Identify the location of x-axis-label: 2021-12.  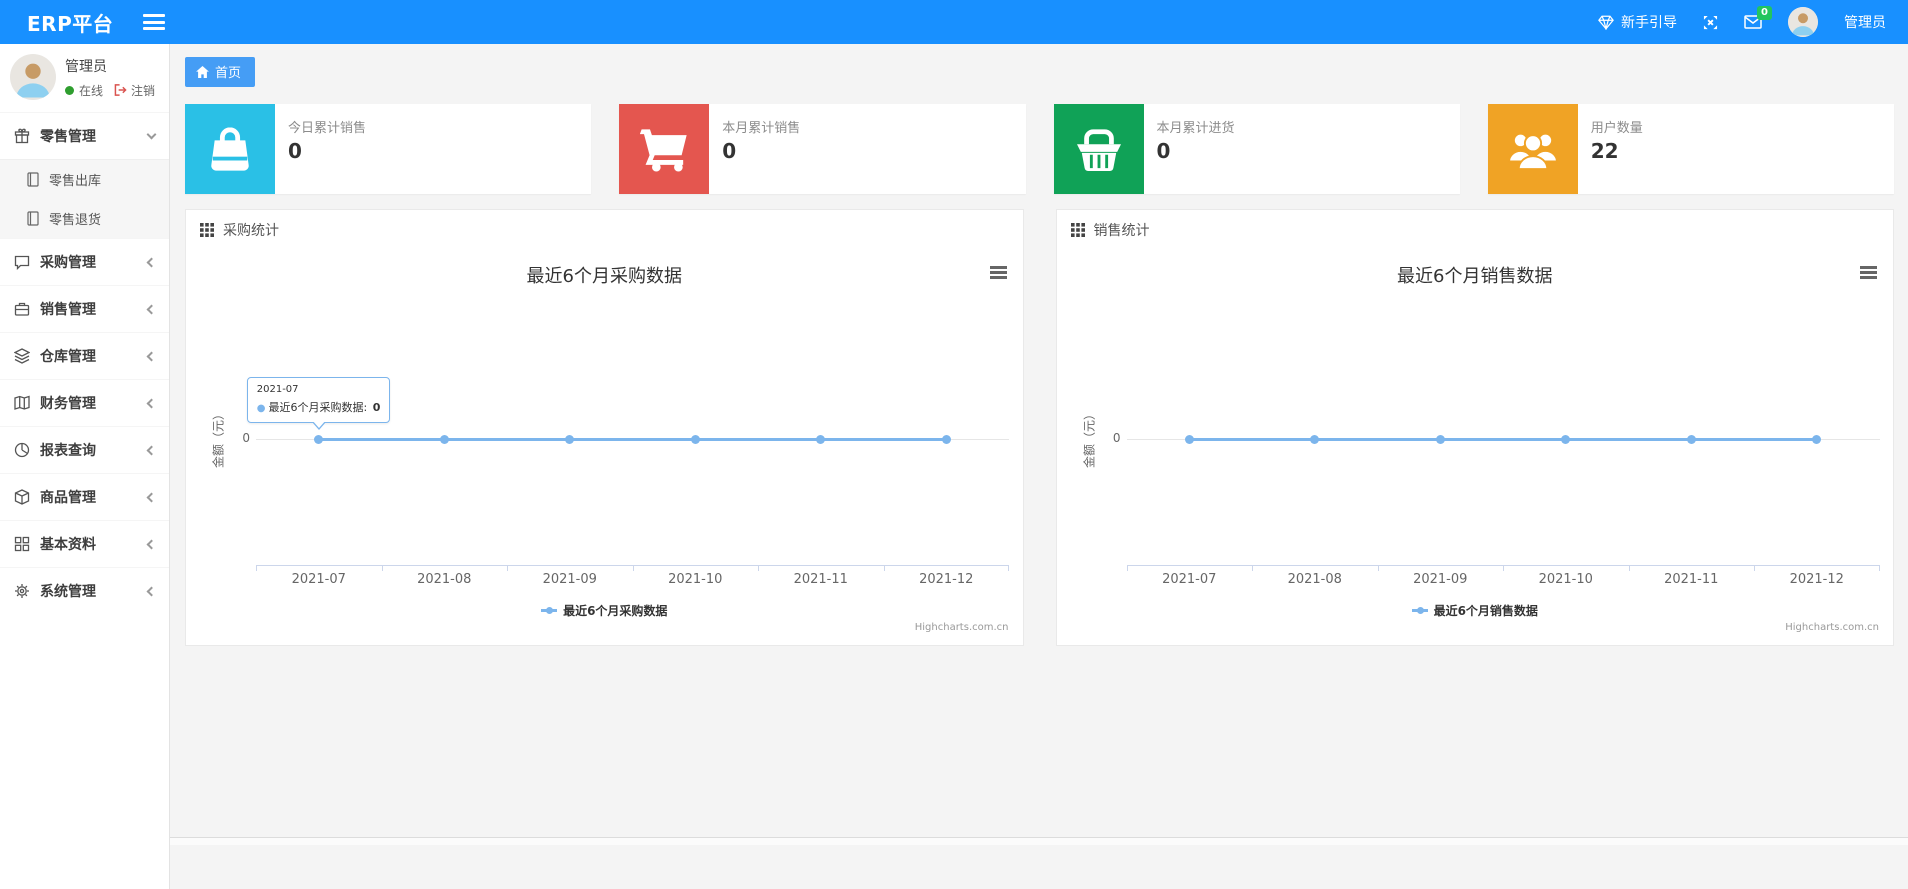
(1816, 579).